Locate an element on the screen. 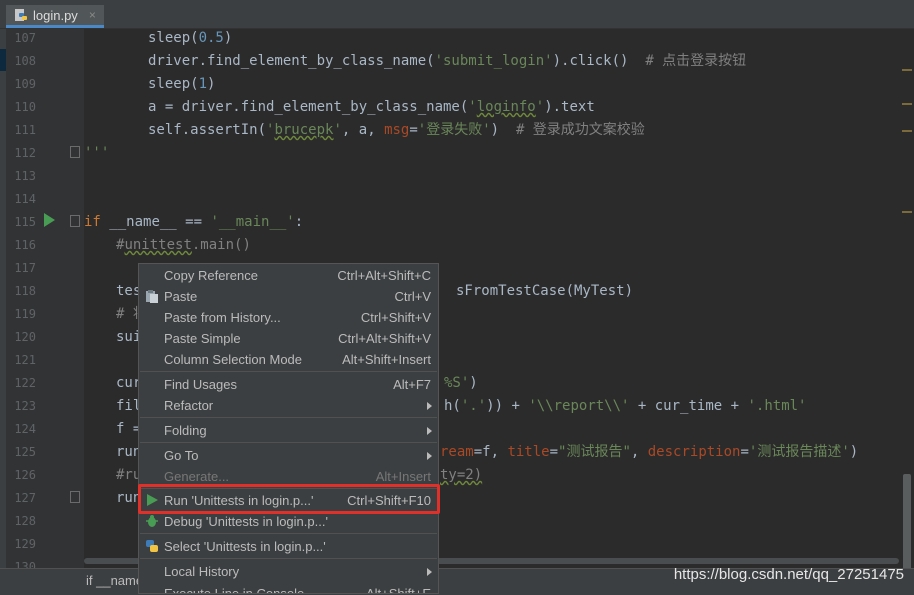 The width and height of the screenshot is (914, 595). menu-item-refactor: Refactor is located at coordinates (288, 405).